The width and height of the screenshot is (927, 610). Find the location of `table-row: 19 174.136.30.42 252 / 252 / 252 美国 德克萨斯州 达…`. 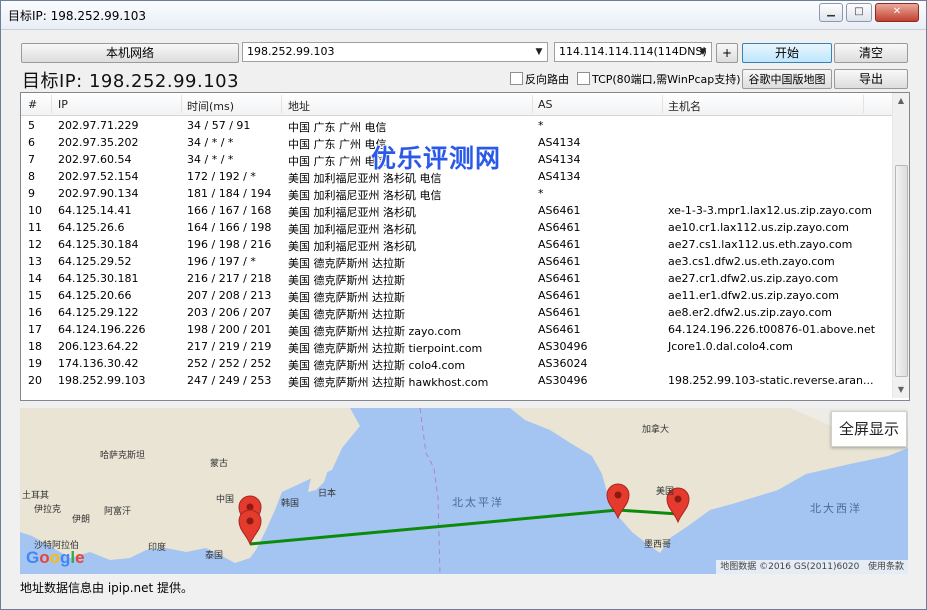

table-row: 19 174.136.30.42 252 / 252 / 252 美国 德克萨斯州 达… is located at coordinates (457, 363).